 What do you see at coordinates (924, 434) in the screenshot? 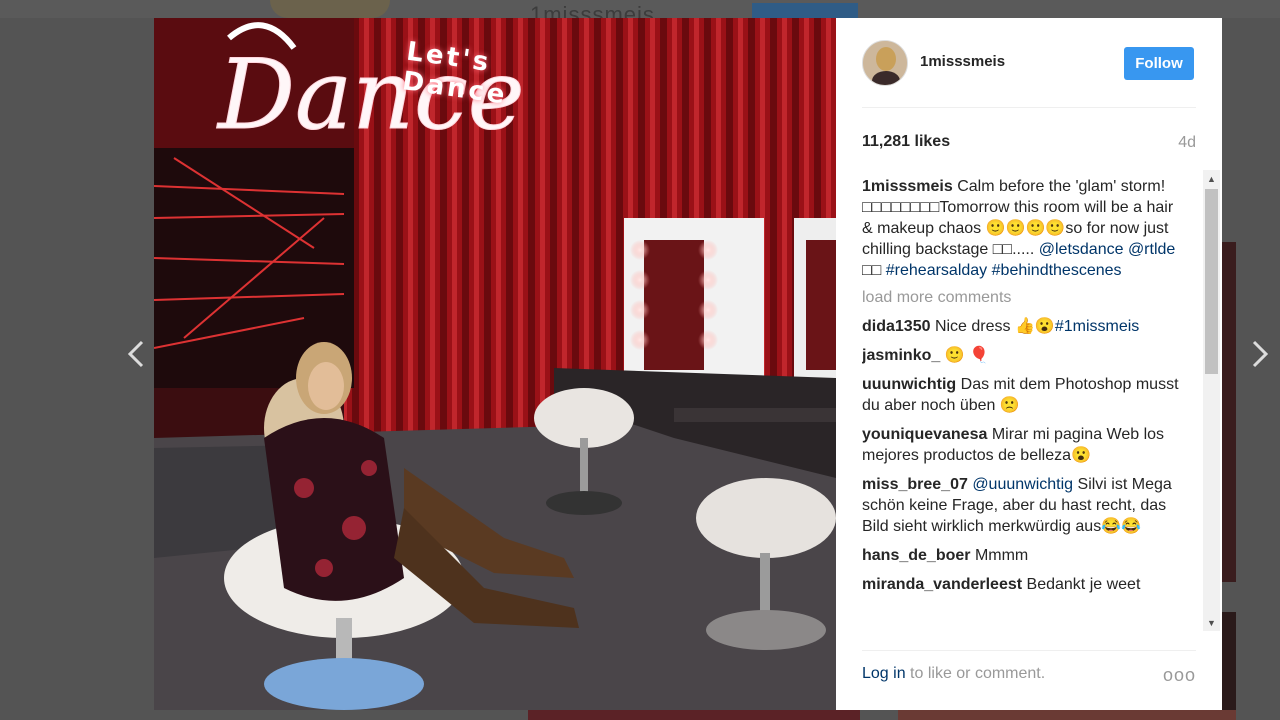
I see `comment-user: youniquevanesa` at bounding box center [924, 434].